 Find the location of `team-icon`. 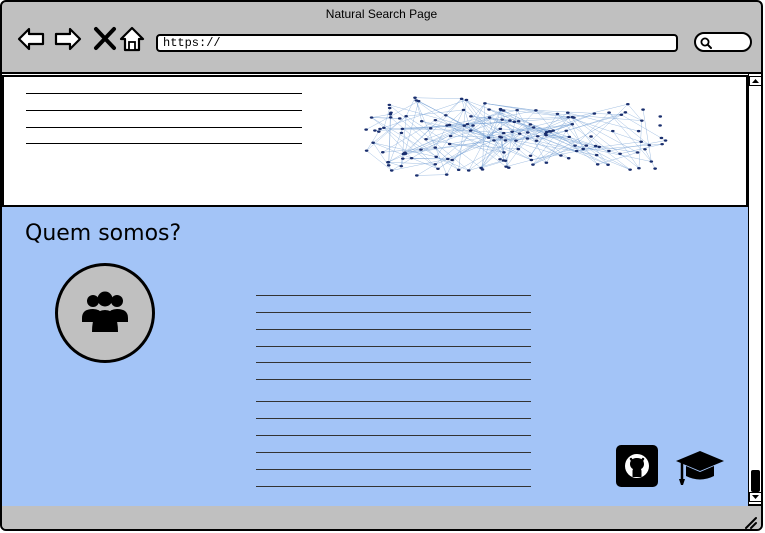

team-icon is located at coordinates (105, 311).